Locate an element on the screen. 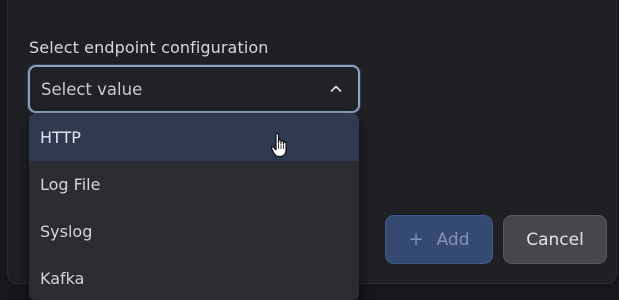 This screenshot has height=300, width=619. plus-icon: + is located at coordinates (416, 239).